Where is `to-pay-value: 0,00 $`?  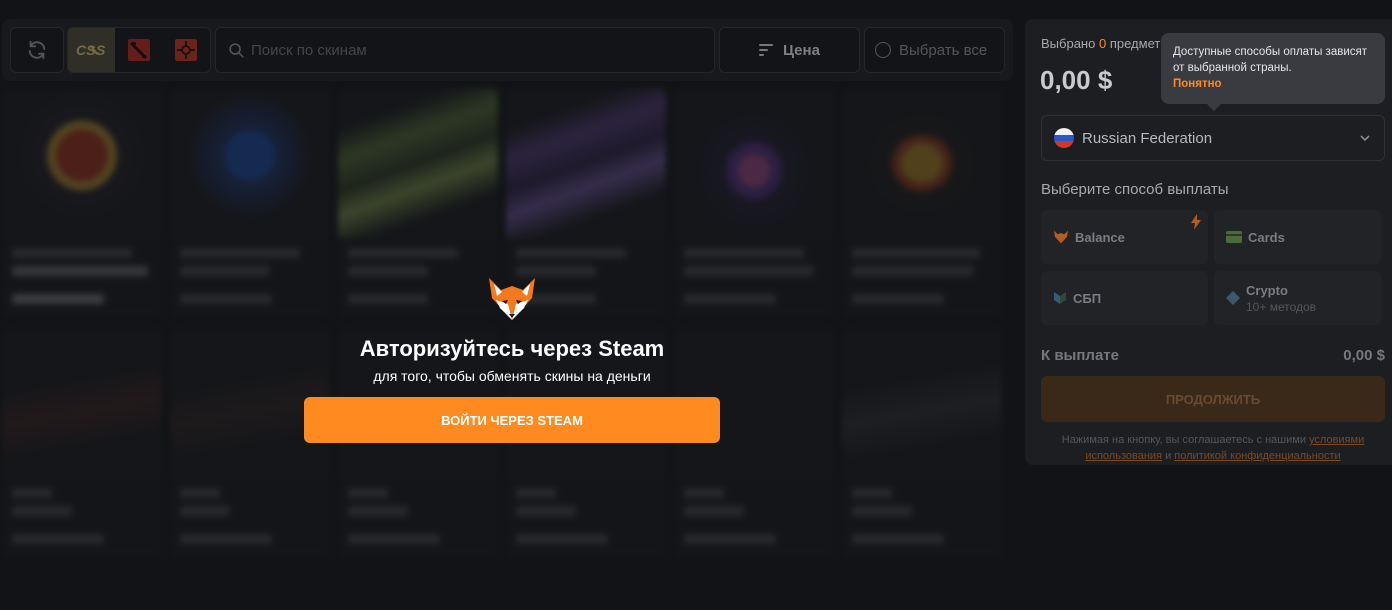
to-pay-value: 0,00 $ is located at coordinates (1364, 355).